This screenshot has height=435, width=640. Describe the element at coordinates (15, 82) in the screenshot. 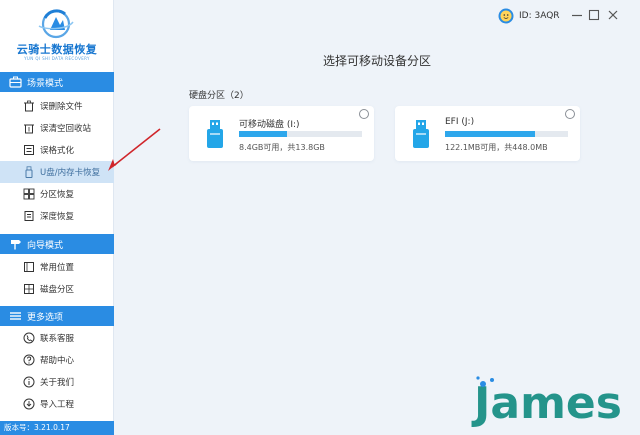

I see `briefcase-icon` at that location.